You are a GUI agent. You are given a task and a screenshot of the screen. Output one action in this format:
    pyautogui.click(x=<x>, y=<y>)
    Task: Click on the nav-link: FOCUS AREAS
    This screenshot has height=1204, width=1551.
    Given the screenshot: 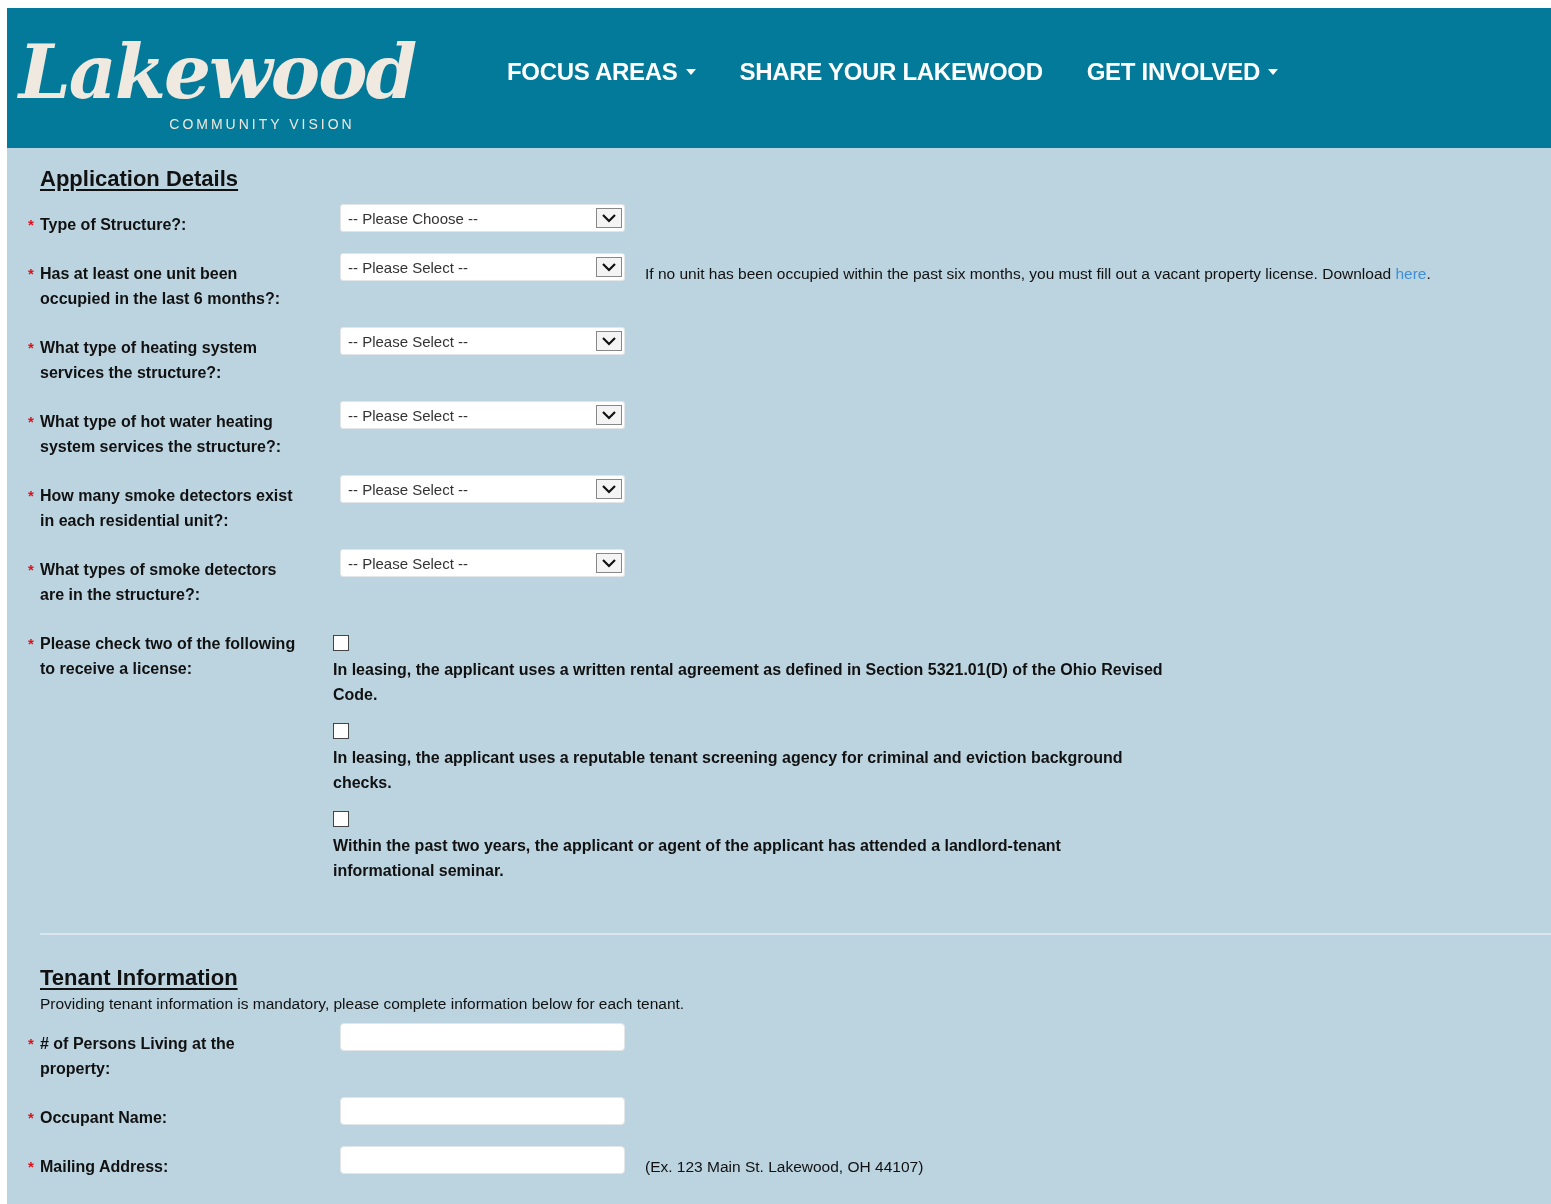 What is the action you would take?
    pyautogui.click(x=601, y=72)
    